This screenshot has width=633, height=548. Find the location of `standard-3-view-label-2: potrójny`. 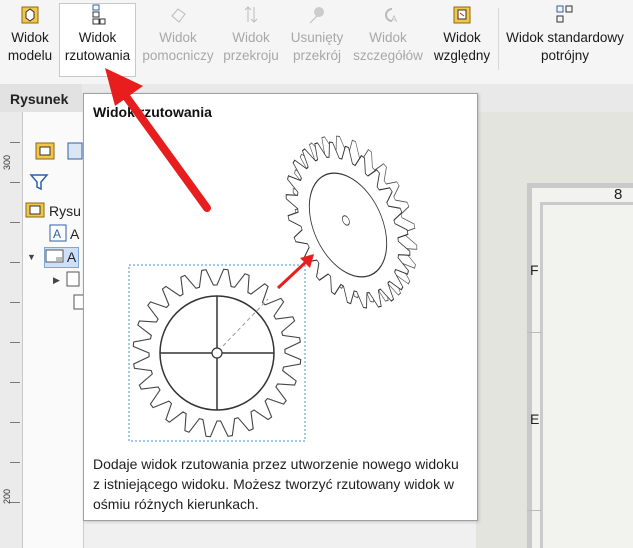

standard-3-view-label-2: potrójny is located at coordinates (565, 55).